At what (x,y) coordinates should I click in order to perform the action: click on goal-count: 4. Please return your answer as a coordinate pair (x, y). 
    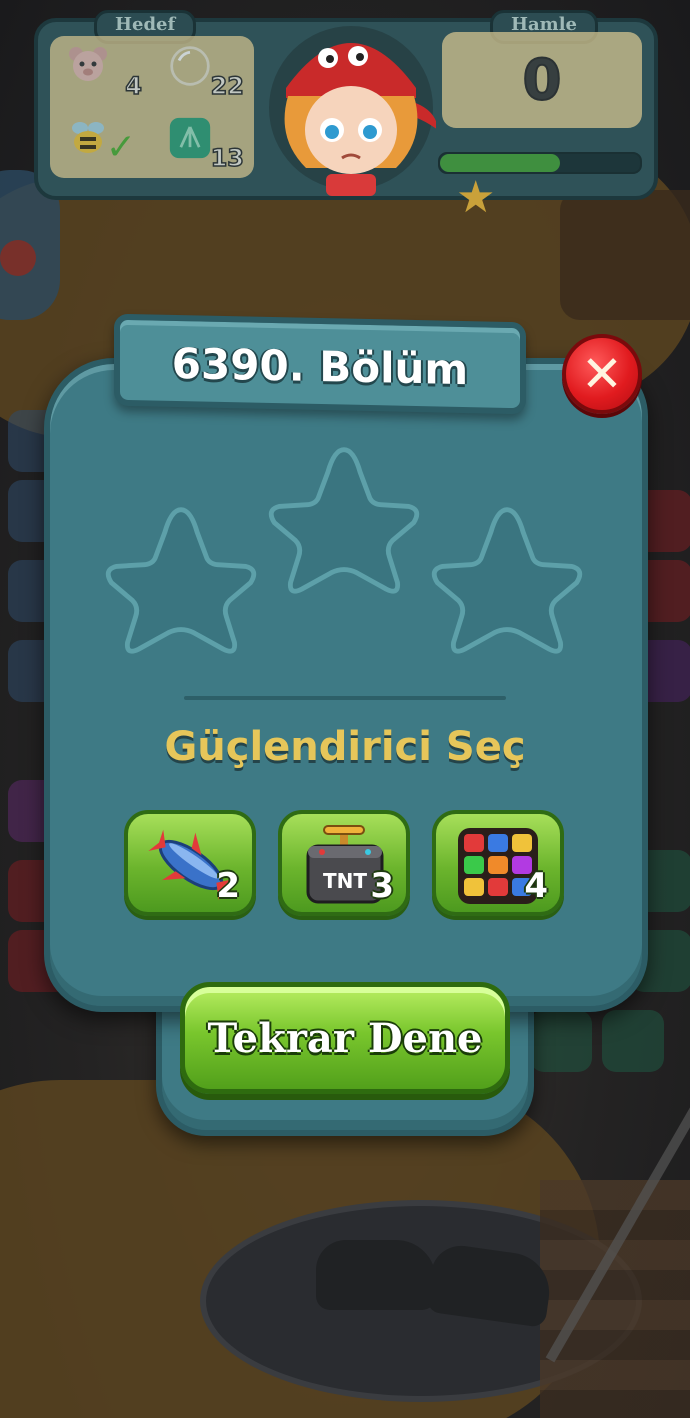
    Looking at the image, I should click on (134, 86).